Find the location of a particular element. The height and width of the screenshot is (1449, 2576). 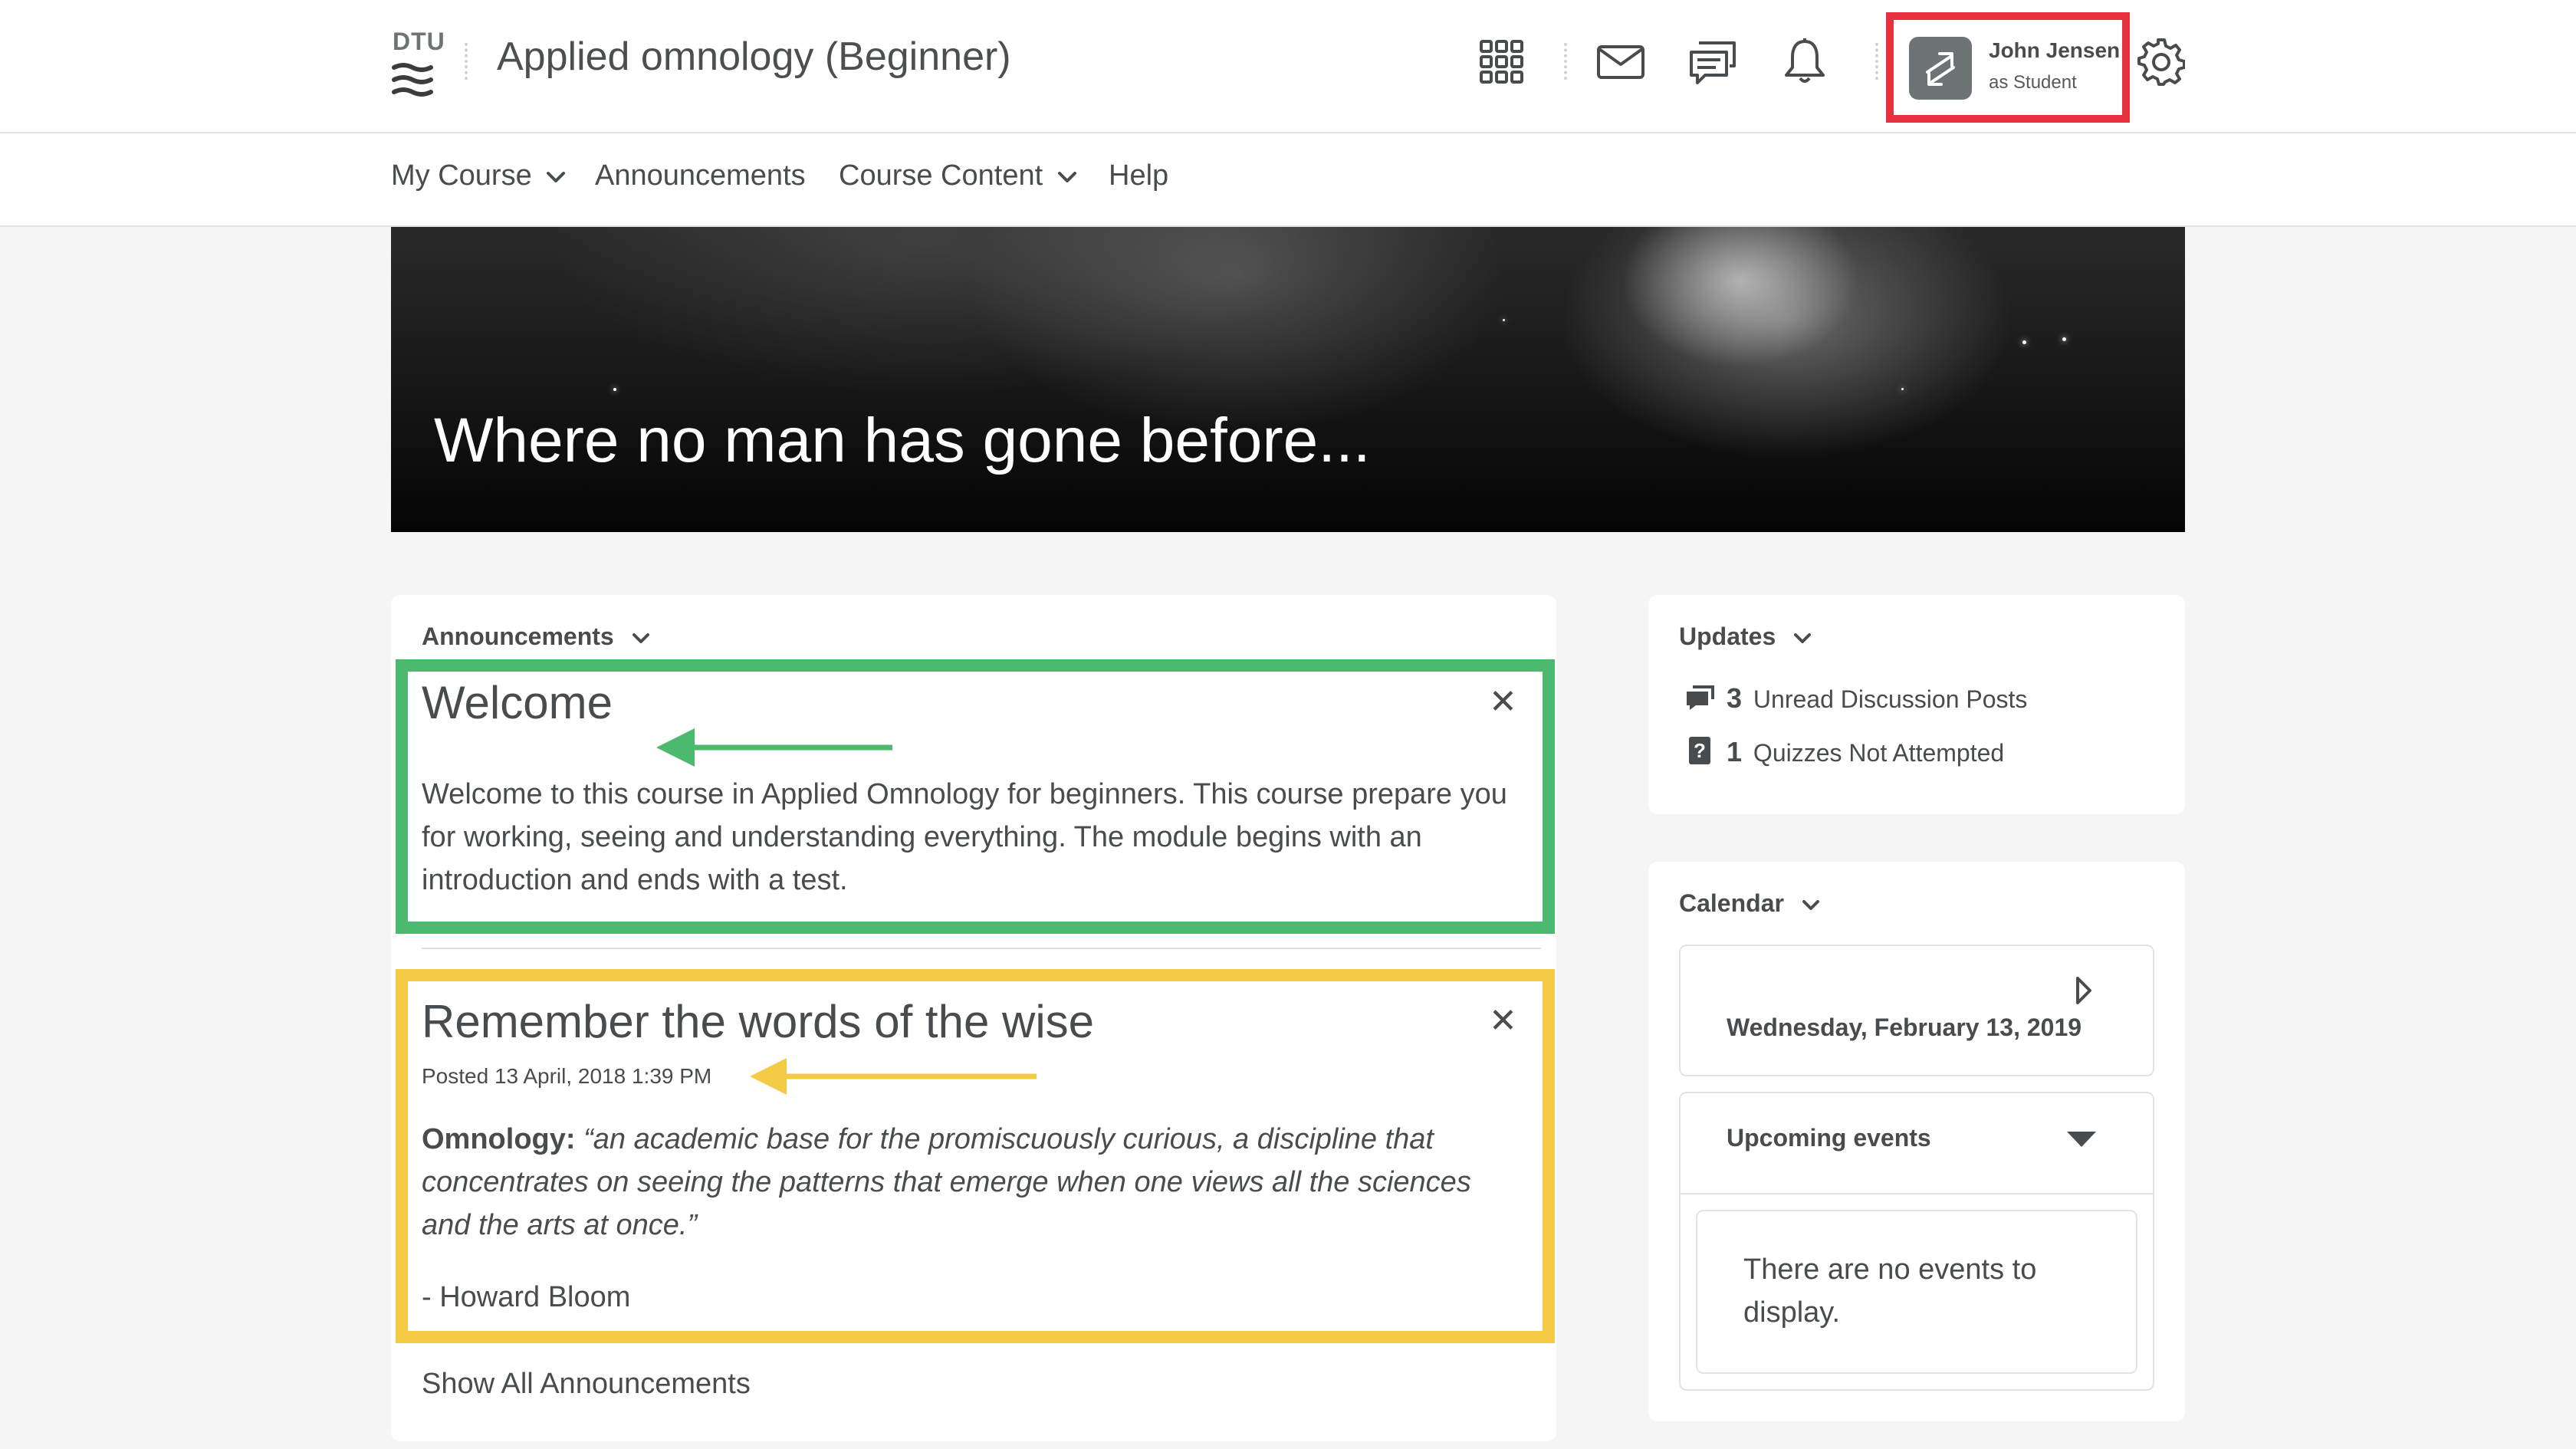

quiz-icon: ? is located at coordinates (1699, 750).